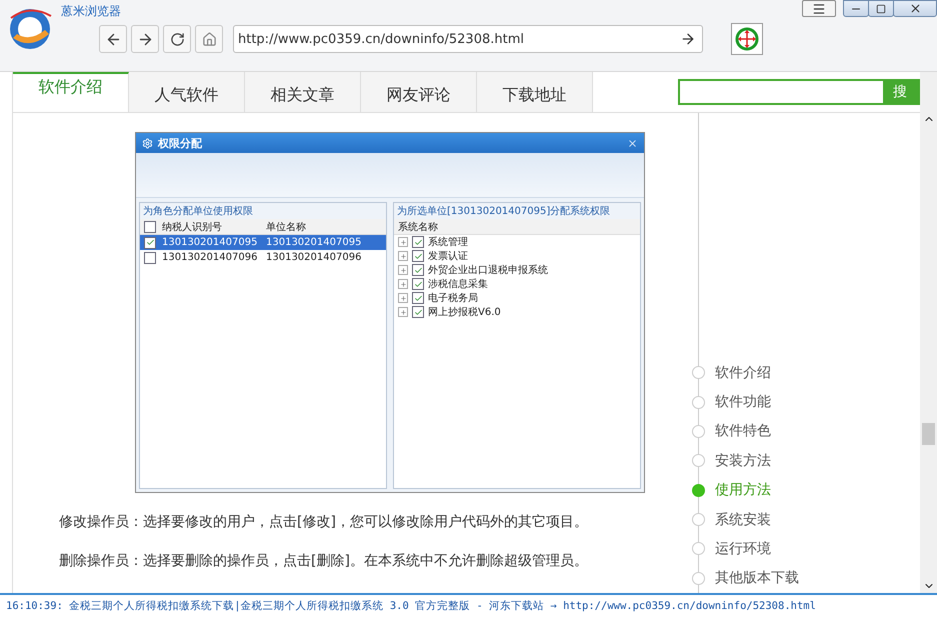 This screenshot has height=617, width=937. I want to click on forward-button, so click(145, 39).